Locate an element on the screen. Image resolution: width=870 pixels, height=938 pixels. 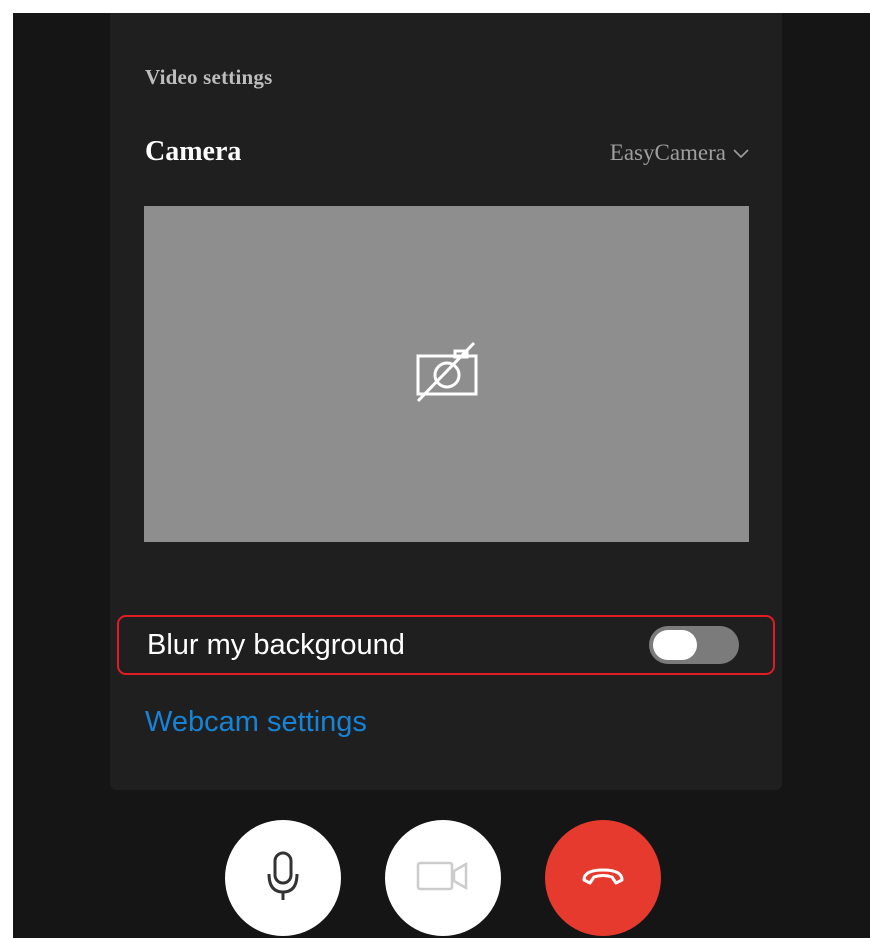
blur-background-label: Blur my background is located at coordinates (276, 645).